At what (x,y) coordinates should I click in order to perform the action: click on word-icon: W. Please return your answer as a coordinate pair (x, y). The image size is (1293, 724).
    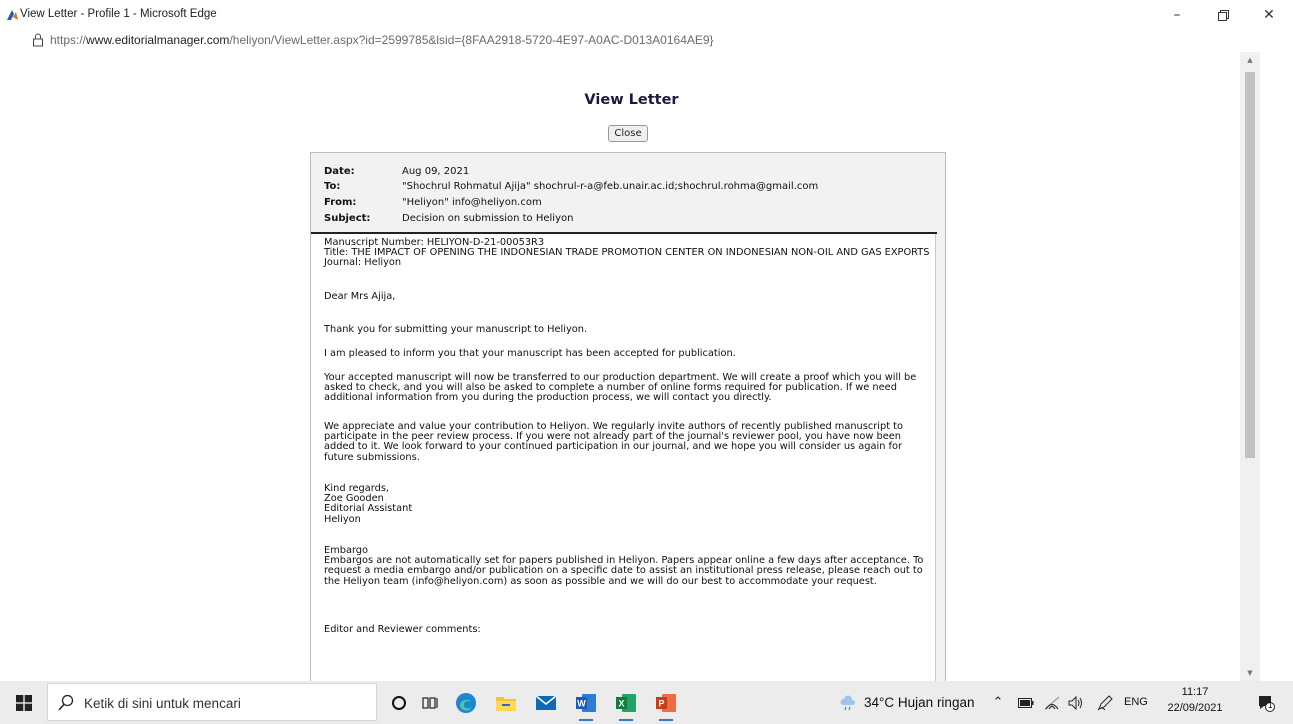
    Looking at the image, I should click on (586, 702).